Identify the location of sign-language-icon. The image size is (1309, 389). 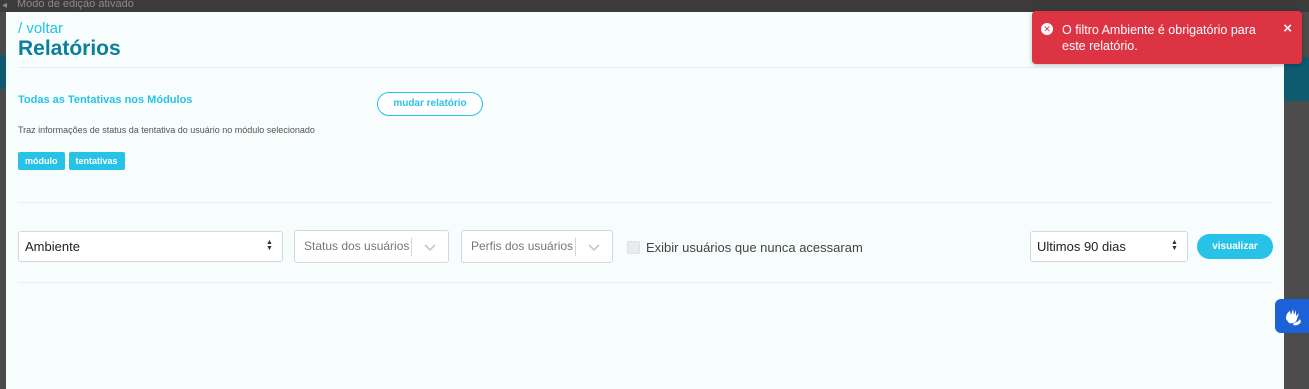
(1293, 317).